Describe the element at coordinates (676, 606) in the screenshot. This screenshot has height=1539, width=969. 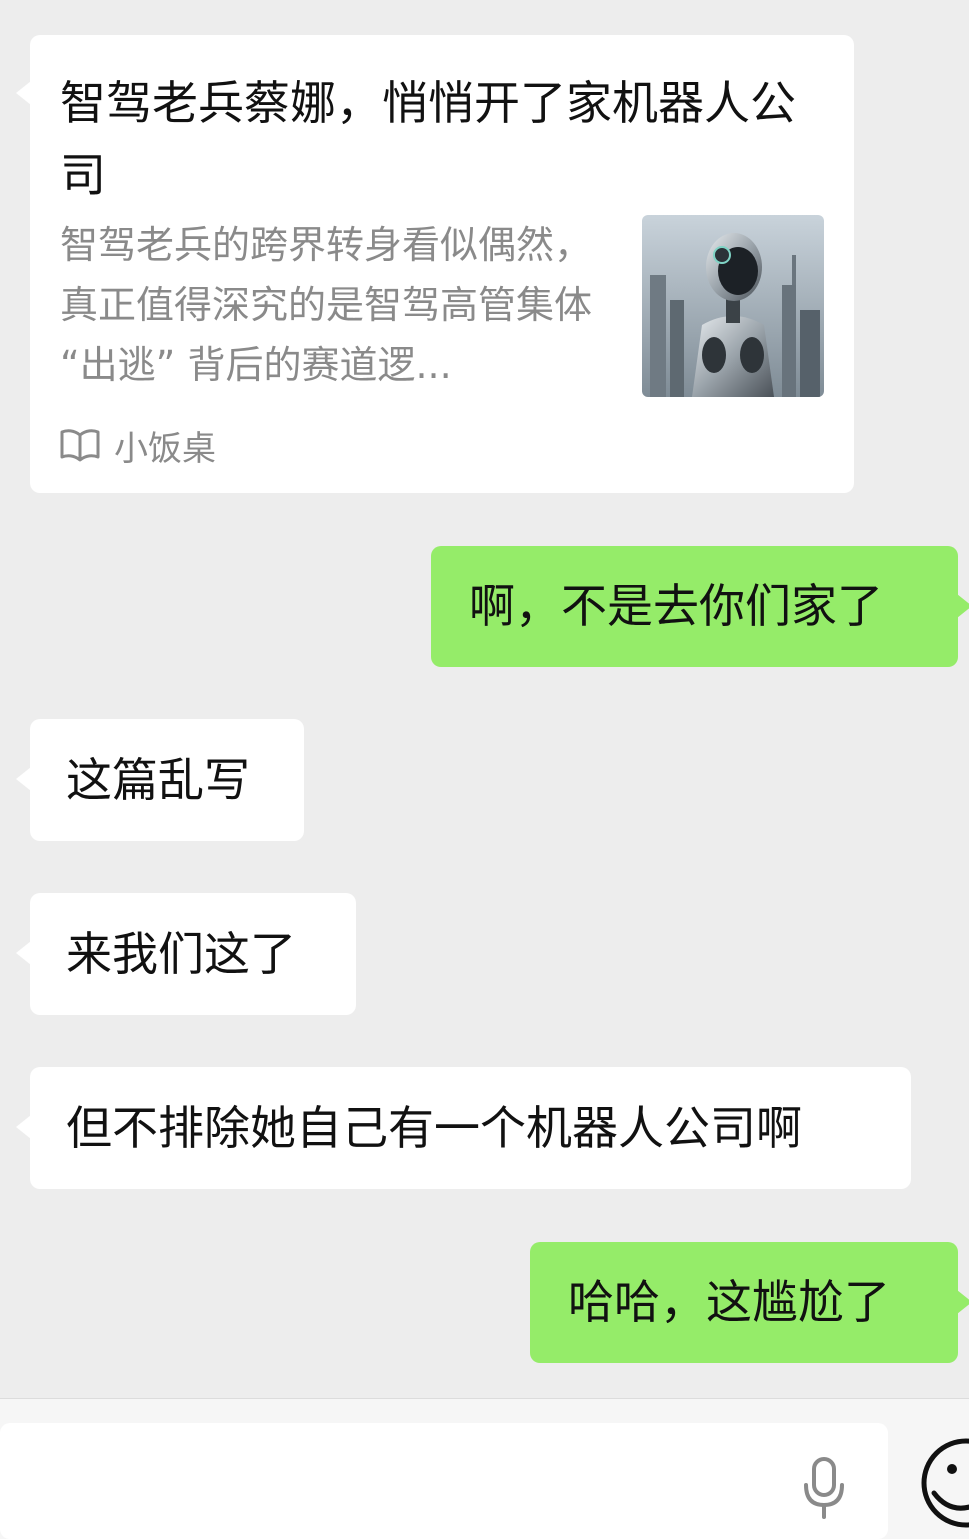
I see `message-text: 啊，不是去你们家了` at that location.